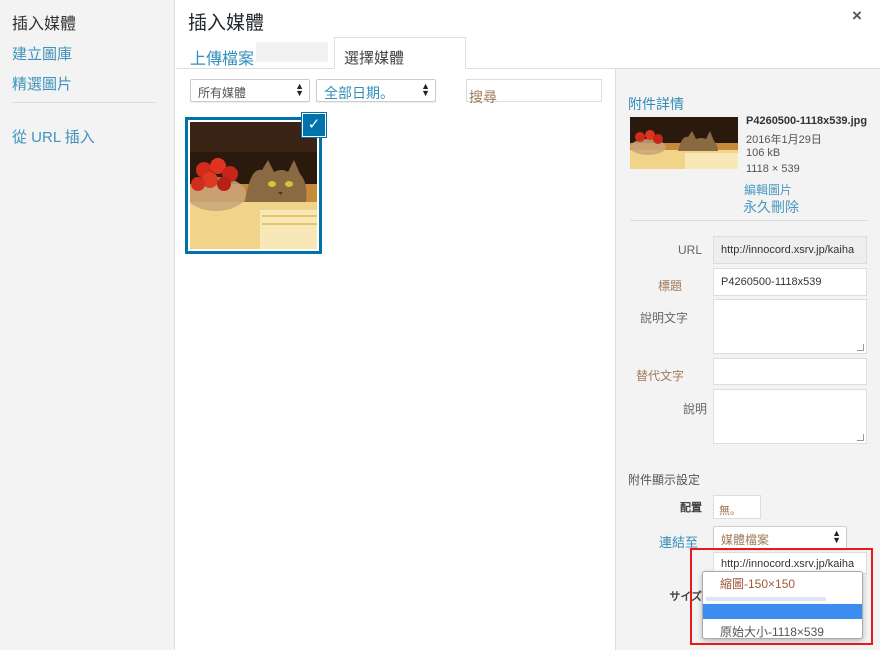 This screenshot has height=650, width=880. I want to click on link-to-select: 媒體檔案 ▲ ▼, so click(780, 538).